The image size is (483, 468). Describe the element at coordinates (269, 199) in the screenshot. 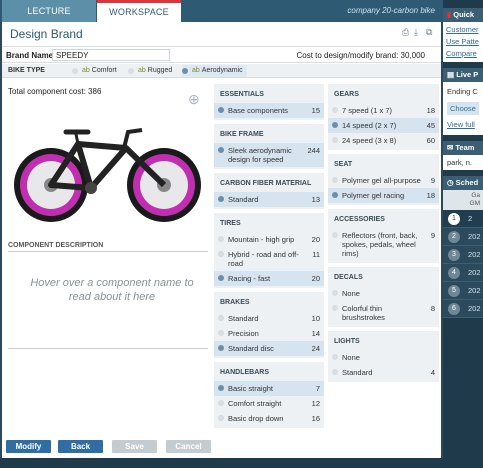

I see `option-carbon-standard: Standard 13` at that location.